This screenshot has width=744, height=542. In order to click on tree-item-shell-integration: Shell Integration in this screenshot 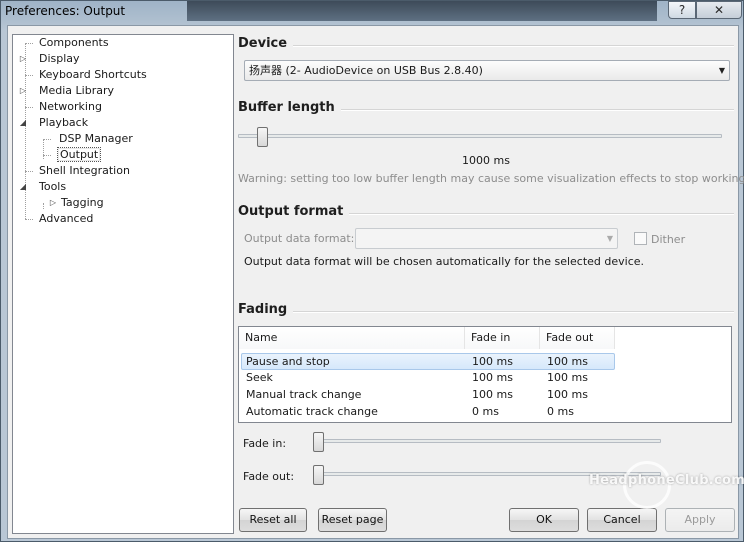, I will do `click(78, 171)`.